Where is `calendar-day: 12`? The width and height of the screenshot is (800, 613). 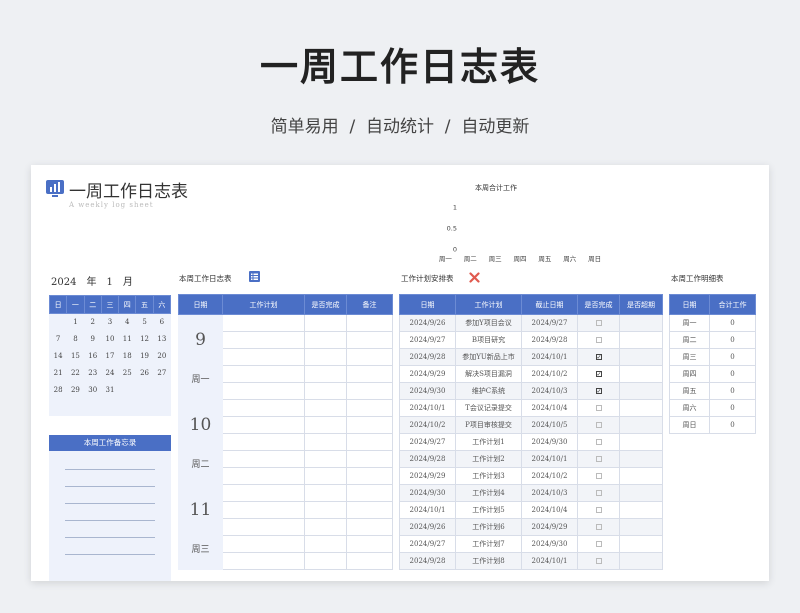
calendar-day: 12 is located at coordinates (144, 339).